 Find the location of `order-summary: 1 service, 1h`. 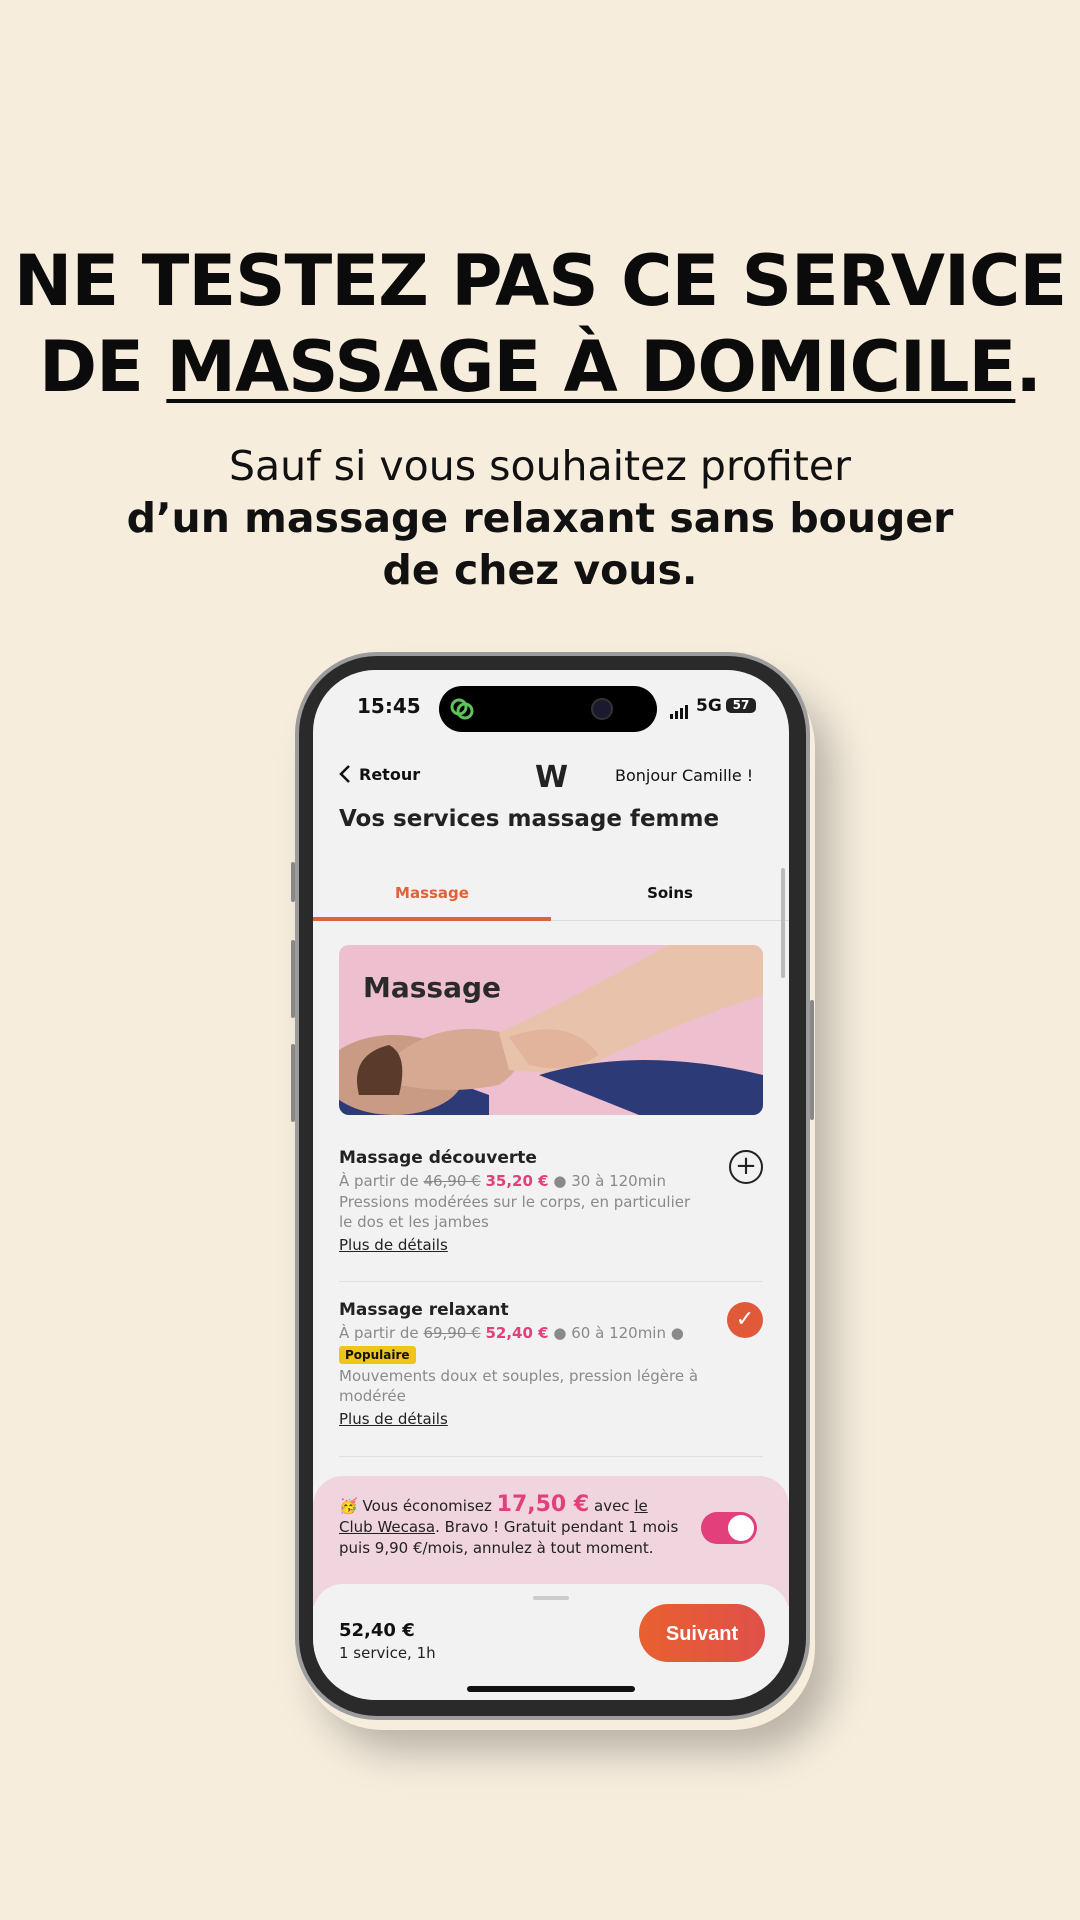

order-summary: 1 service, 1h is located at coordinates (387, 1653).